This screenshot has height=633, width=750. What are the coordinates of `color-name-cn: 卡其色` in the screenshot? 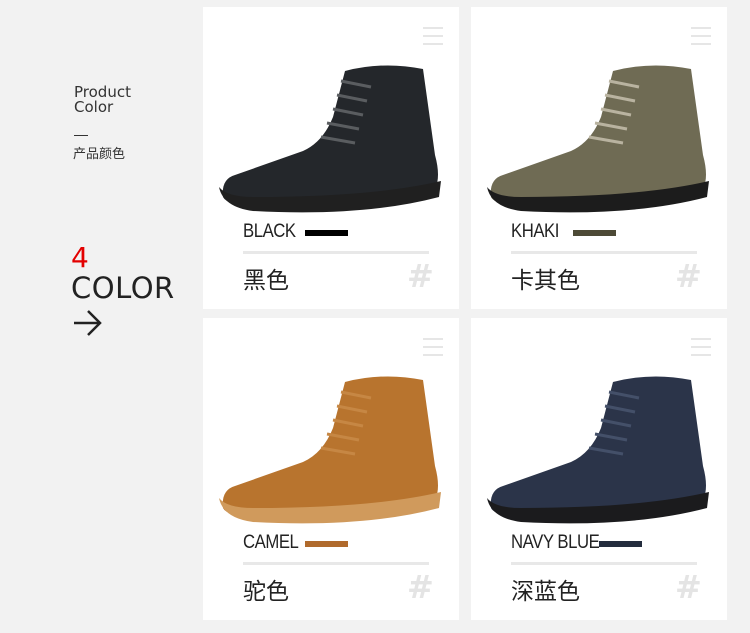 It's located at (545, 281).